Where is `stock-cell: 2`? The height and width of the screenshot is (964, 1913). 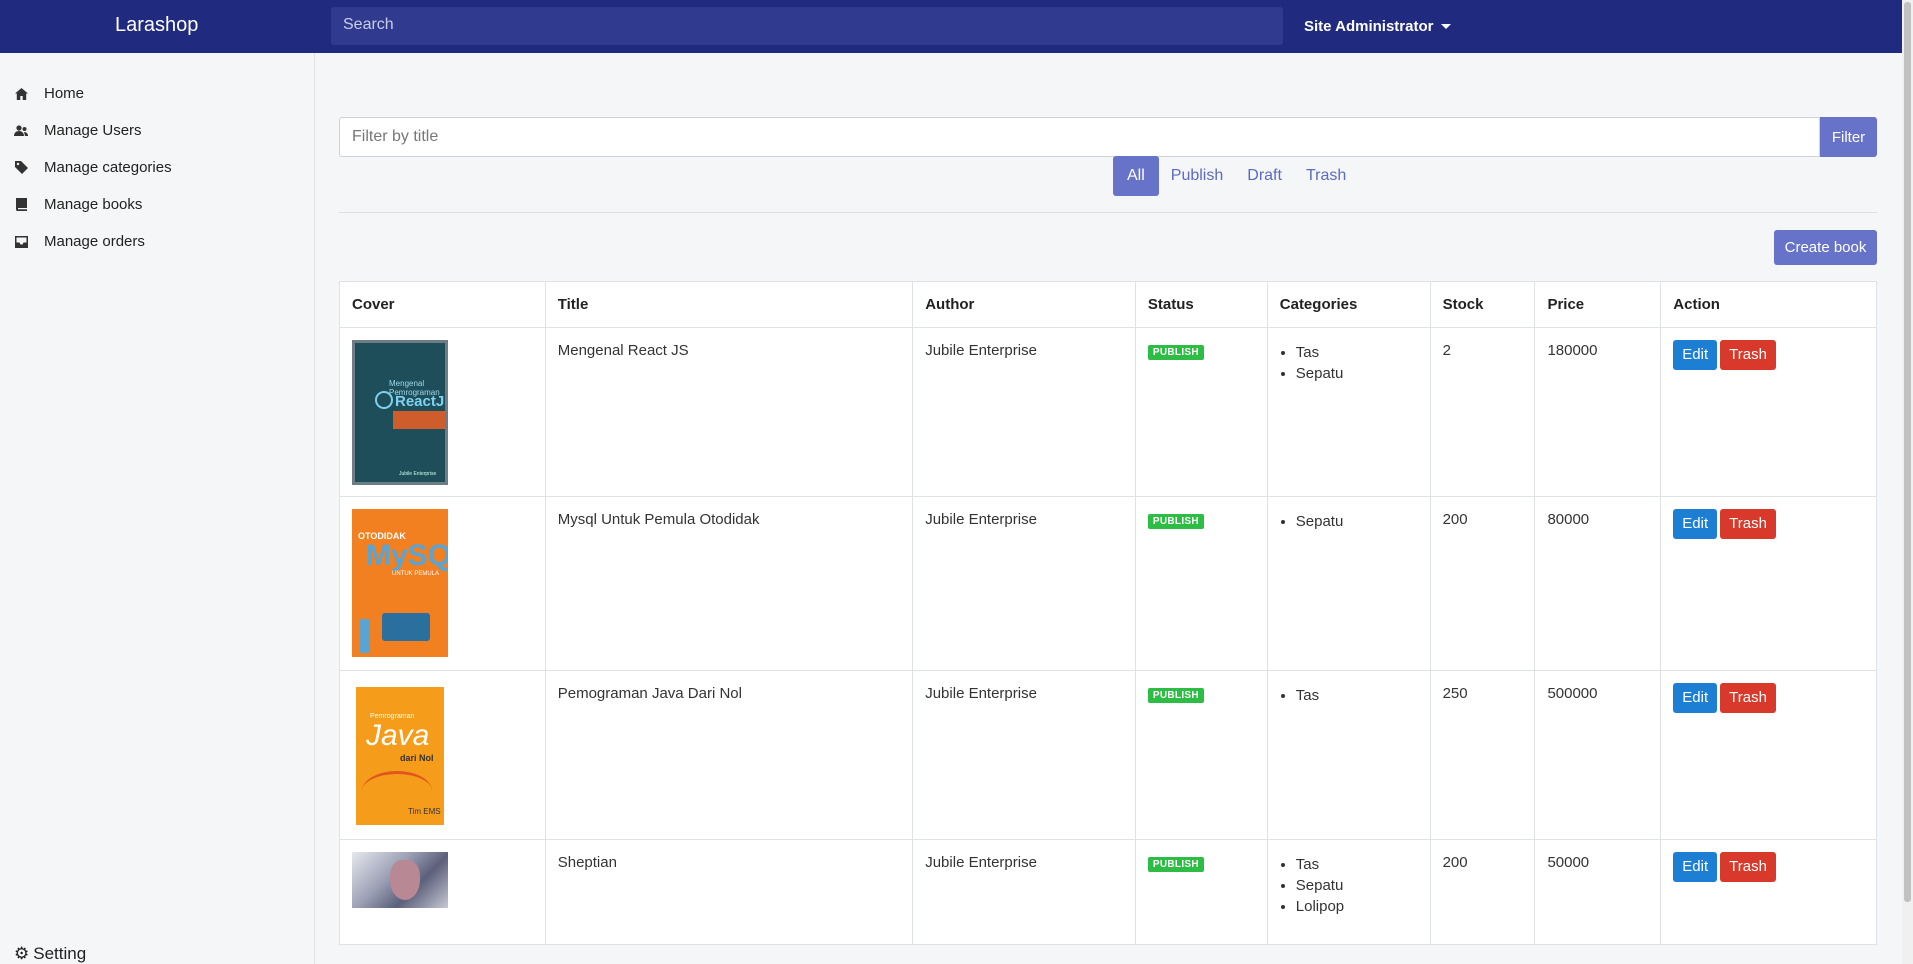 stock-cell: 2 is located at coordinates (1483, 412).